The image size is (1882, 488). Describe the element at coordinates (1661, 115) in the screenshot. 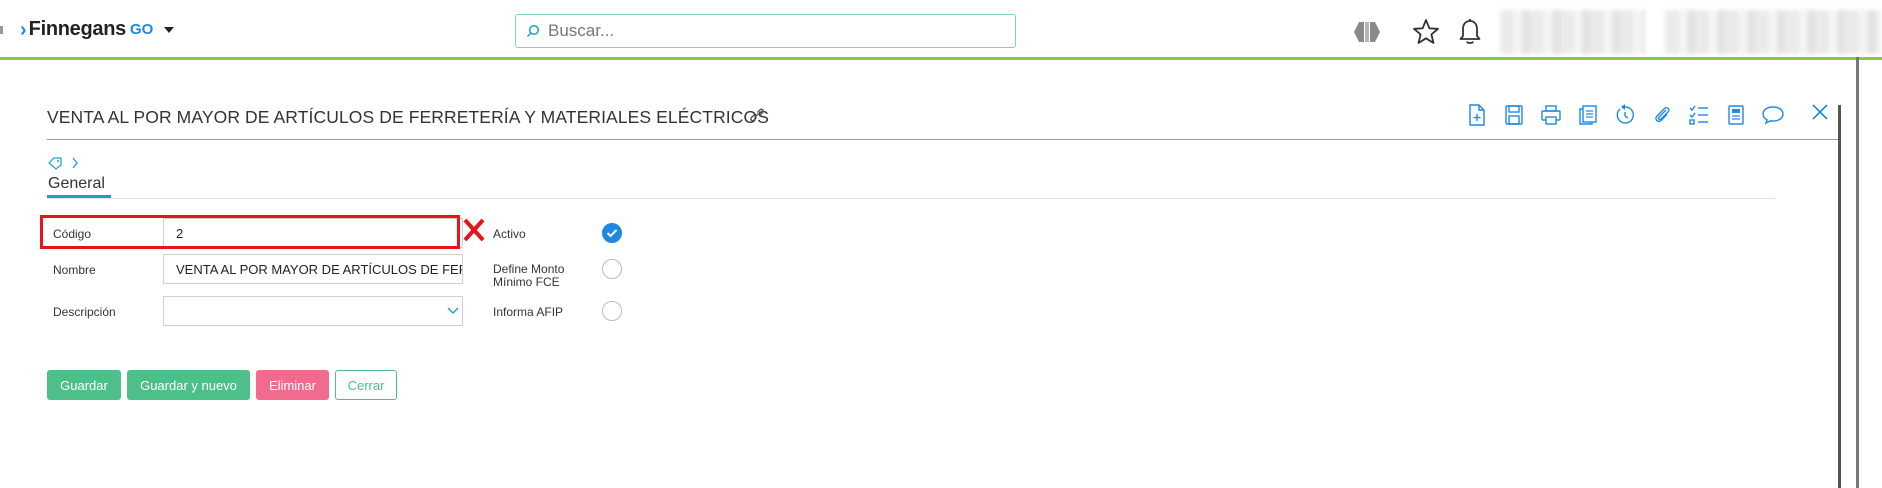

I see `attach-icon` at that location.